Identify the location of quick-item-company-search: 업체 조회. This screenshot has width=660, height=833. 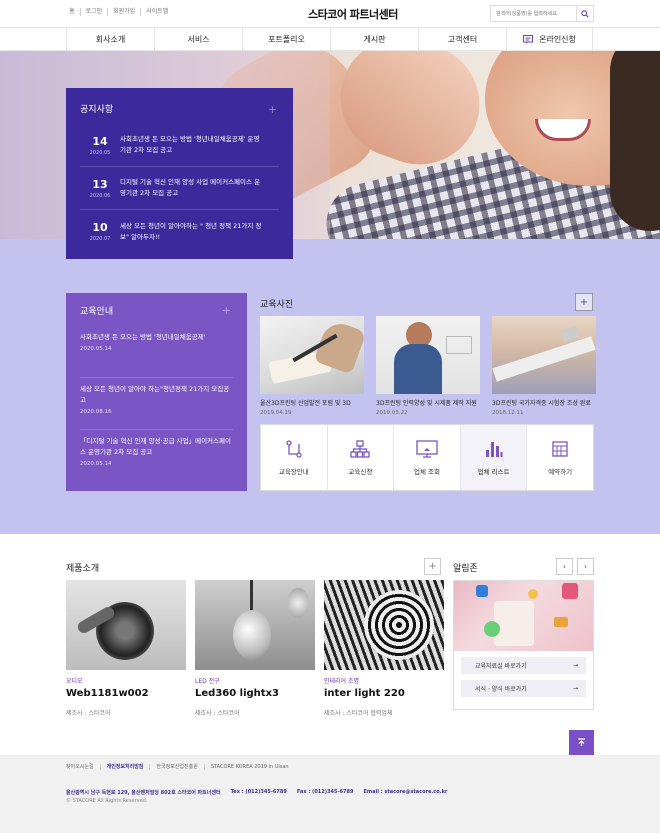
(426, 457).